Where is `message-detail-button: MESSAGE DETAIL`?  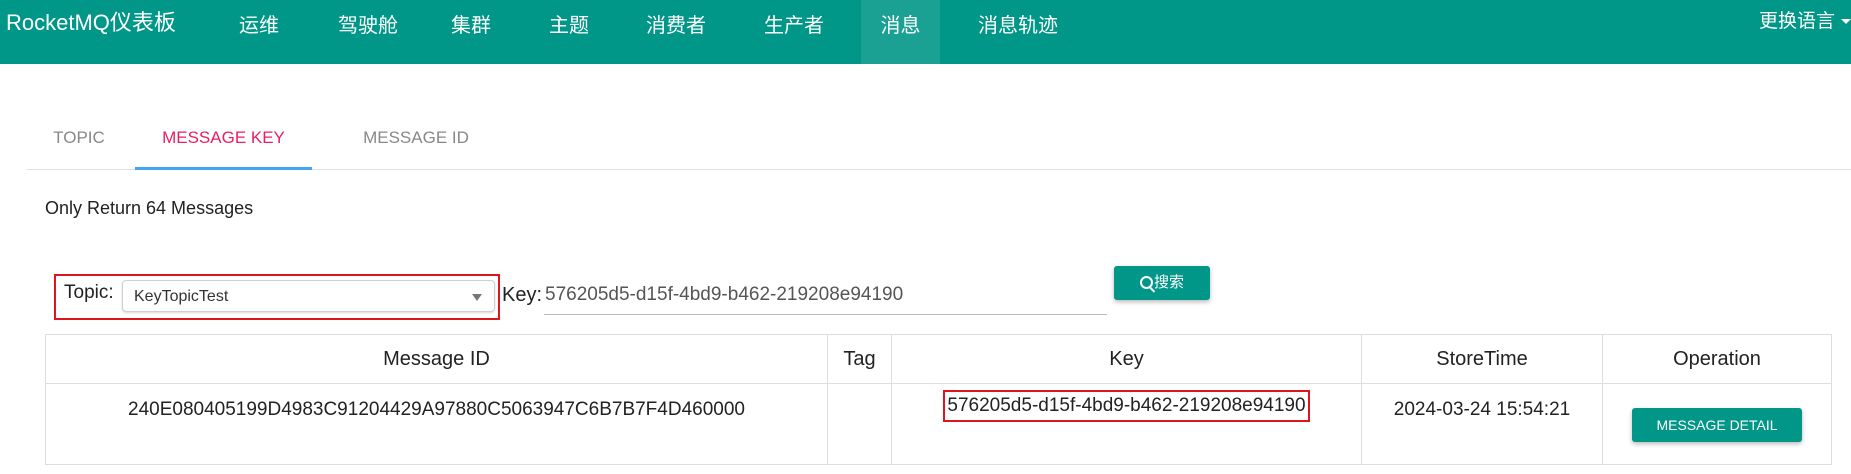
message-detail-button: MESSAGE DETAIL is located at coordinates (1717, 425).